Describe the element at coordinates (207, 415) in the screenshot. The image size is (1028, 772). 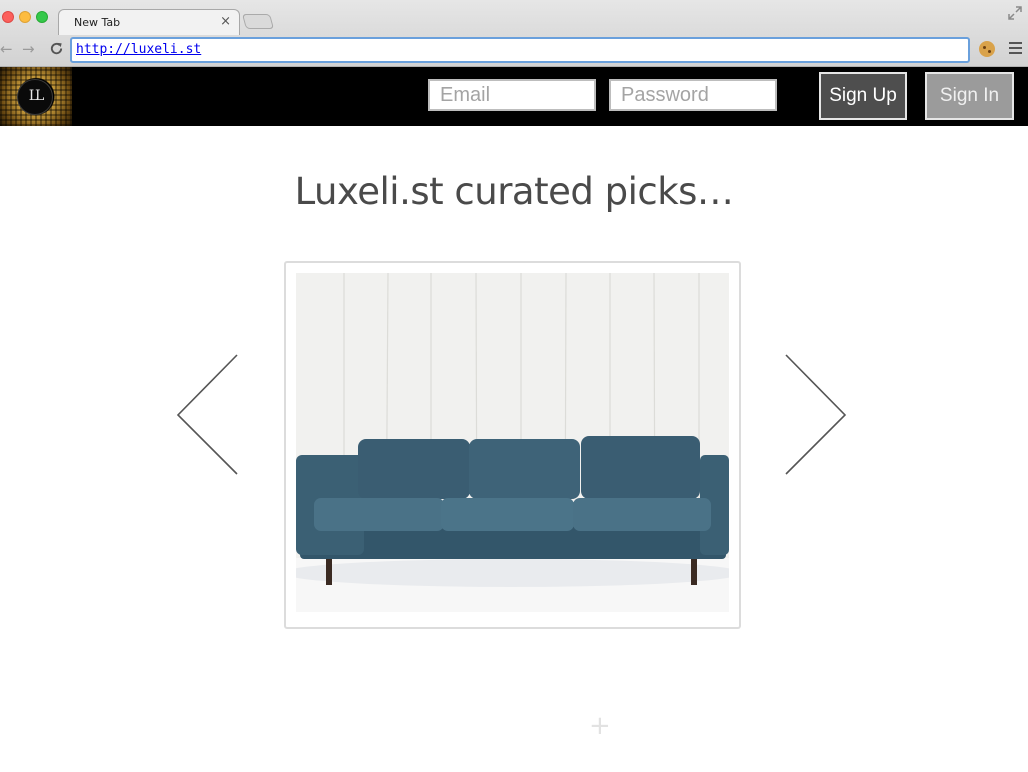
I see `carousel-prev-arrow-icon` at that location.